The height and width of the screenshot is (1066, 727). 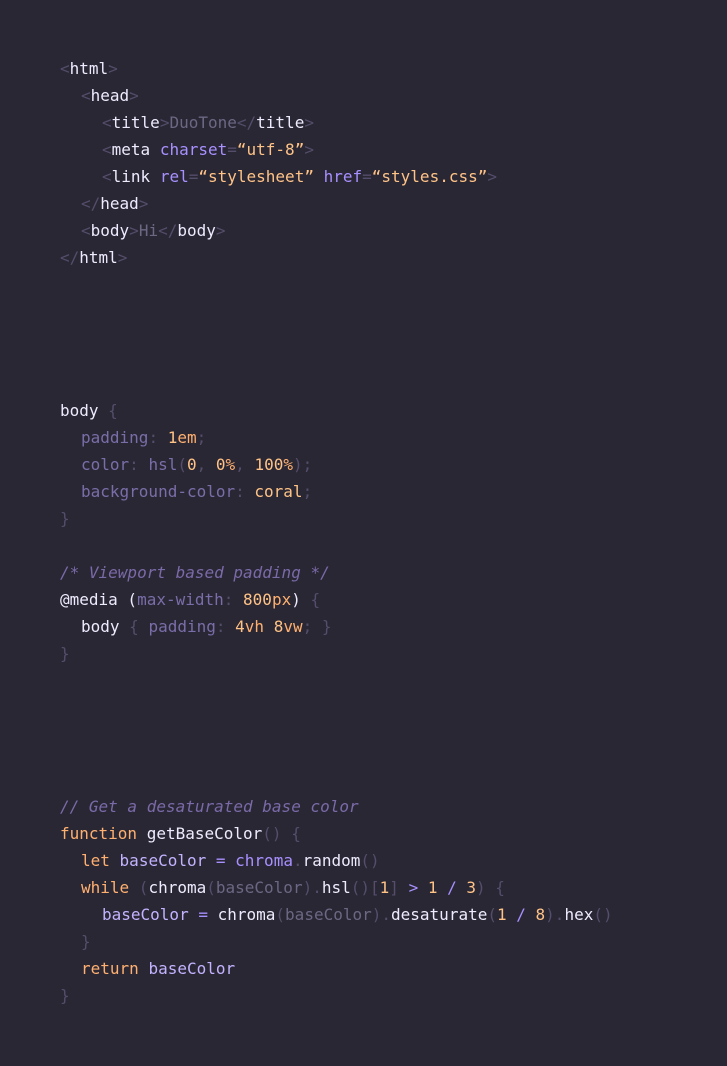 I want to click on code-token: px, so click(x=281, y=599).